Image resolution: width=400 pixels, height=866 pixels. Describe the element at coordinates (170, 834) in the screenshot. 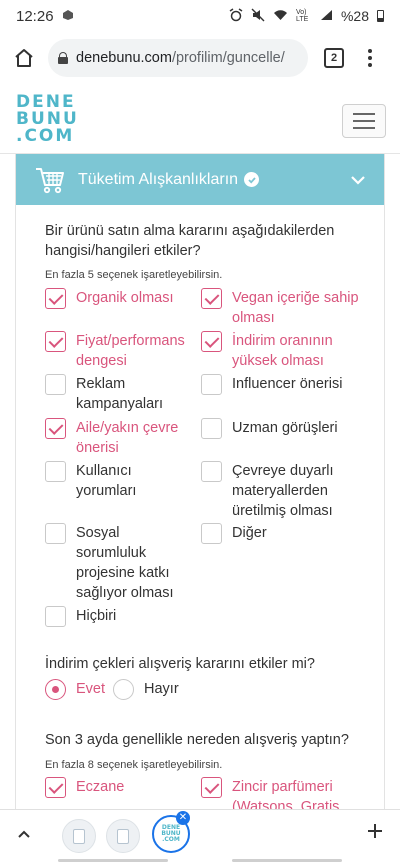

I see `mini-logo: DENE BUNU .COM` at that location.